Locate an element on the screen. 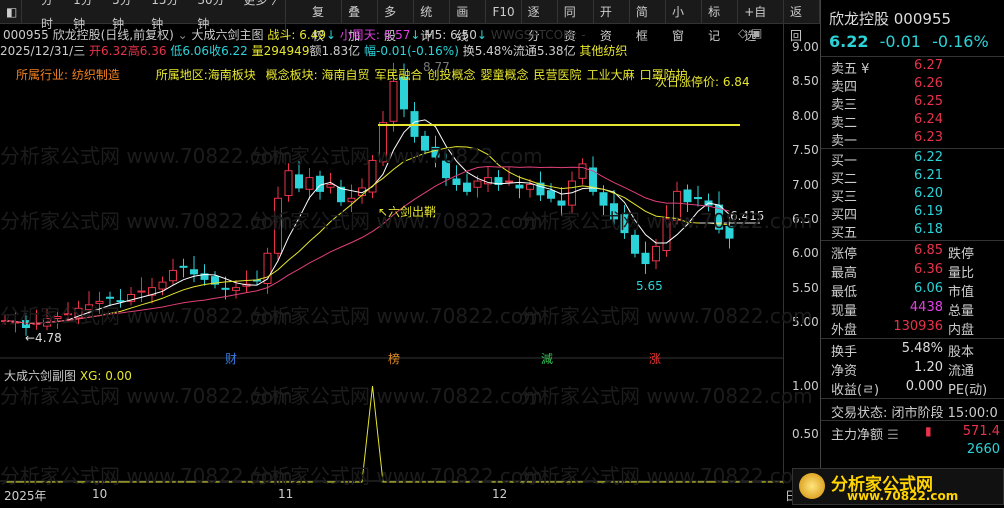 The width and height of the screenshot is (1004, 508). high-label: 8.77 is located at coordinates (436, 67).